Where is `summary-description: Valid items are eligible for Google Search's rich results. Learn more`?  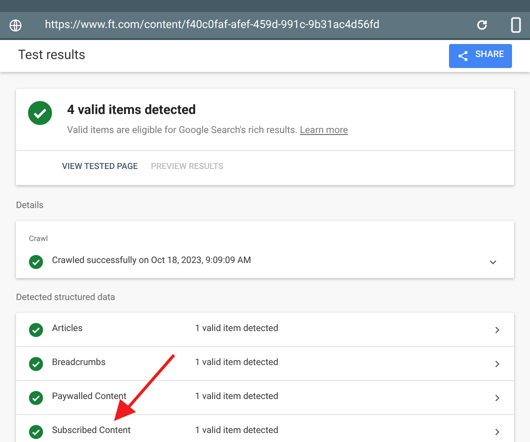 summary-description: Valid items are eligible for Google Search's rich results. Learn more is located at coordinates (207, 131).